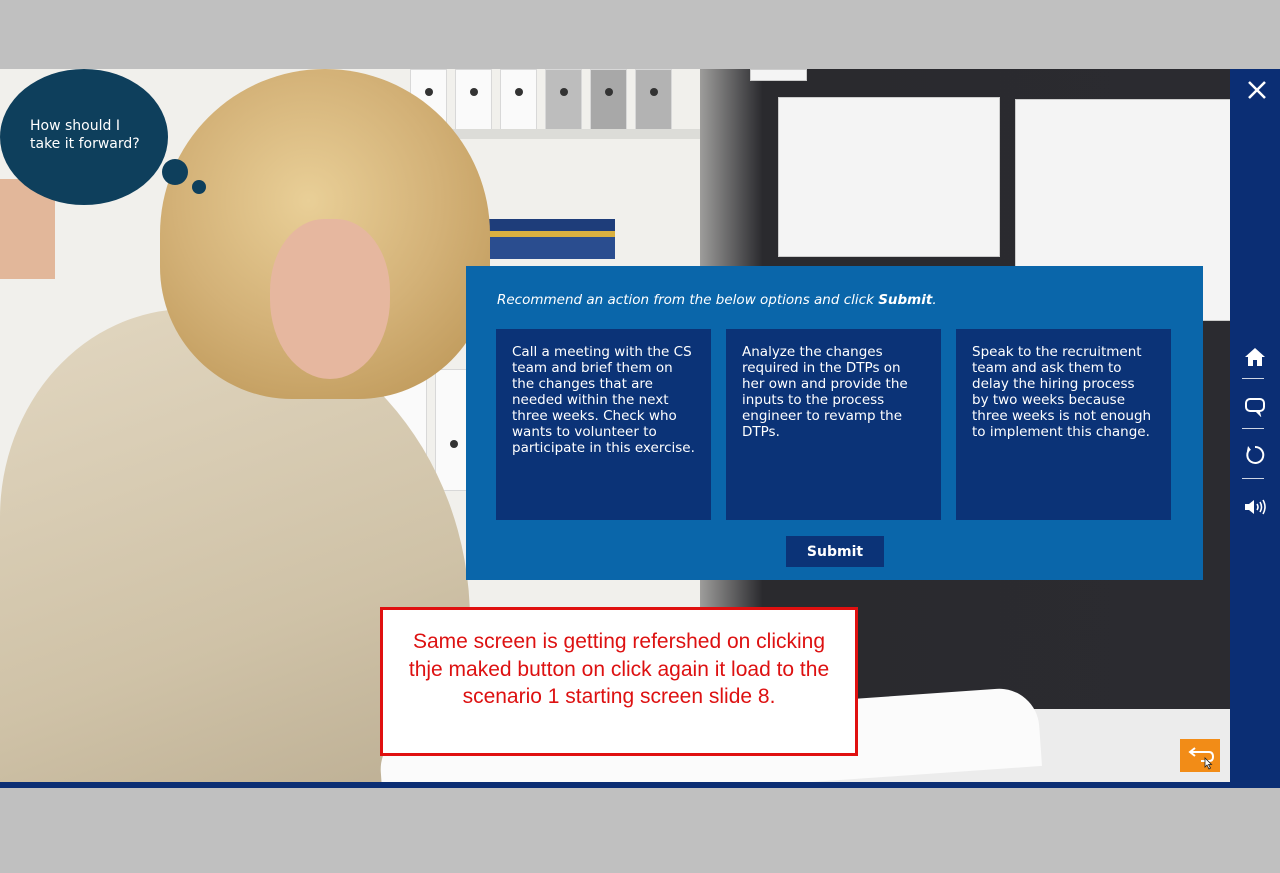 This screenshot has width=1280, height=873. Describe the element at coordinates (615, 785) in the screenshot. I see `bottom-bar` at that location.